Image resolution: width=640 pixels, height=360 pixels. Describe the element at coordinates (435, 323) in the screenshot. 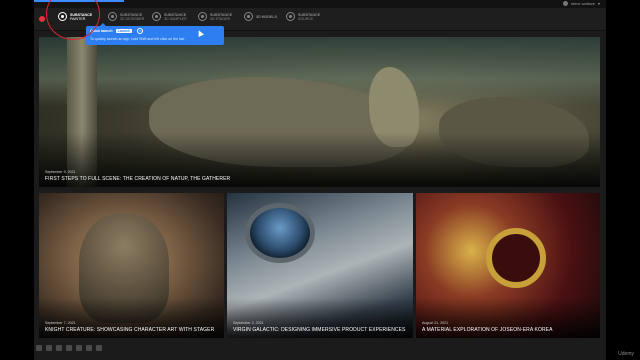

I see `article-date: August 31, 2021` at that location.